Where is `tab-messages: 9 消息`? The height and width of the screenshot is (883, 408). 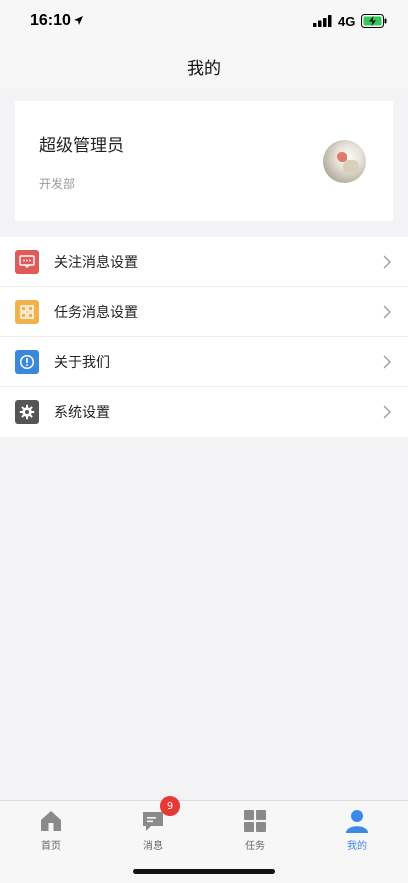
tab-messages: 9 消息 is located at coordinates (153, 824).